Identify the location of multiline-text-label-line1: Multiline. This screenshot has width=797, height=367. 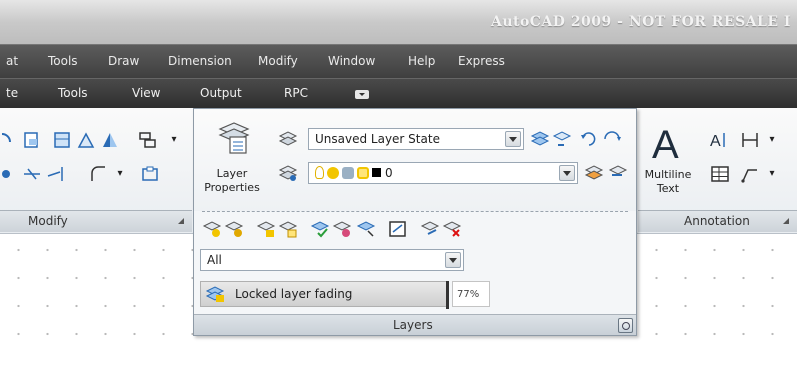
(668, 174).